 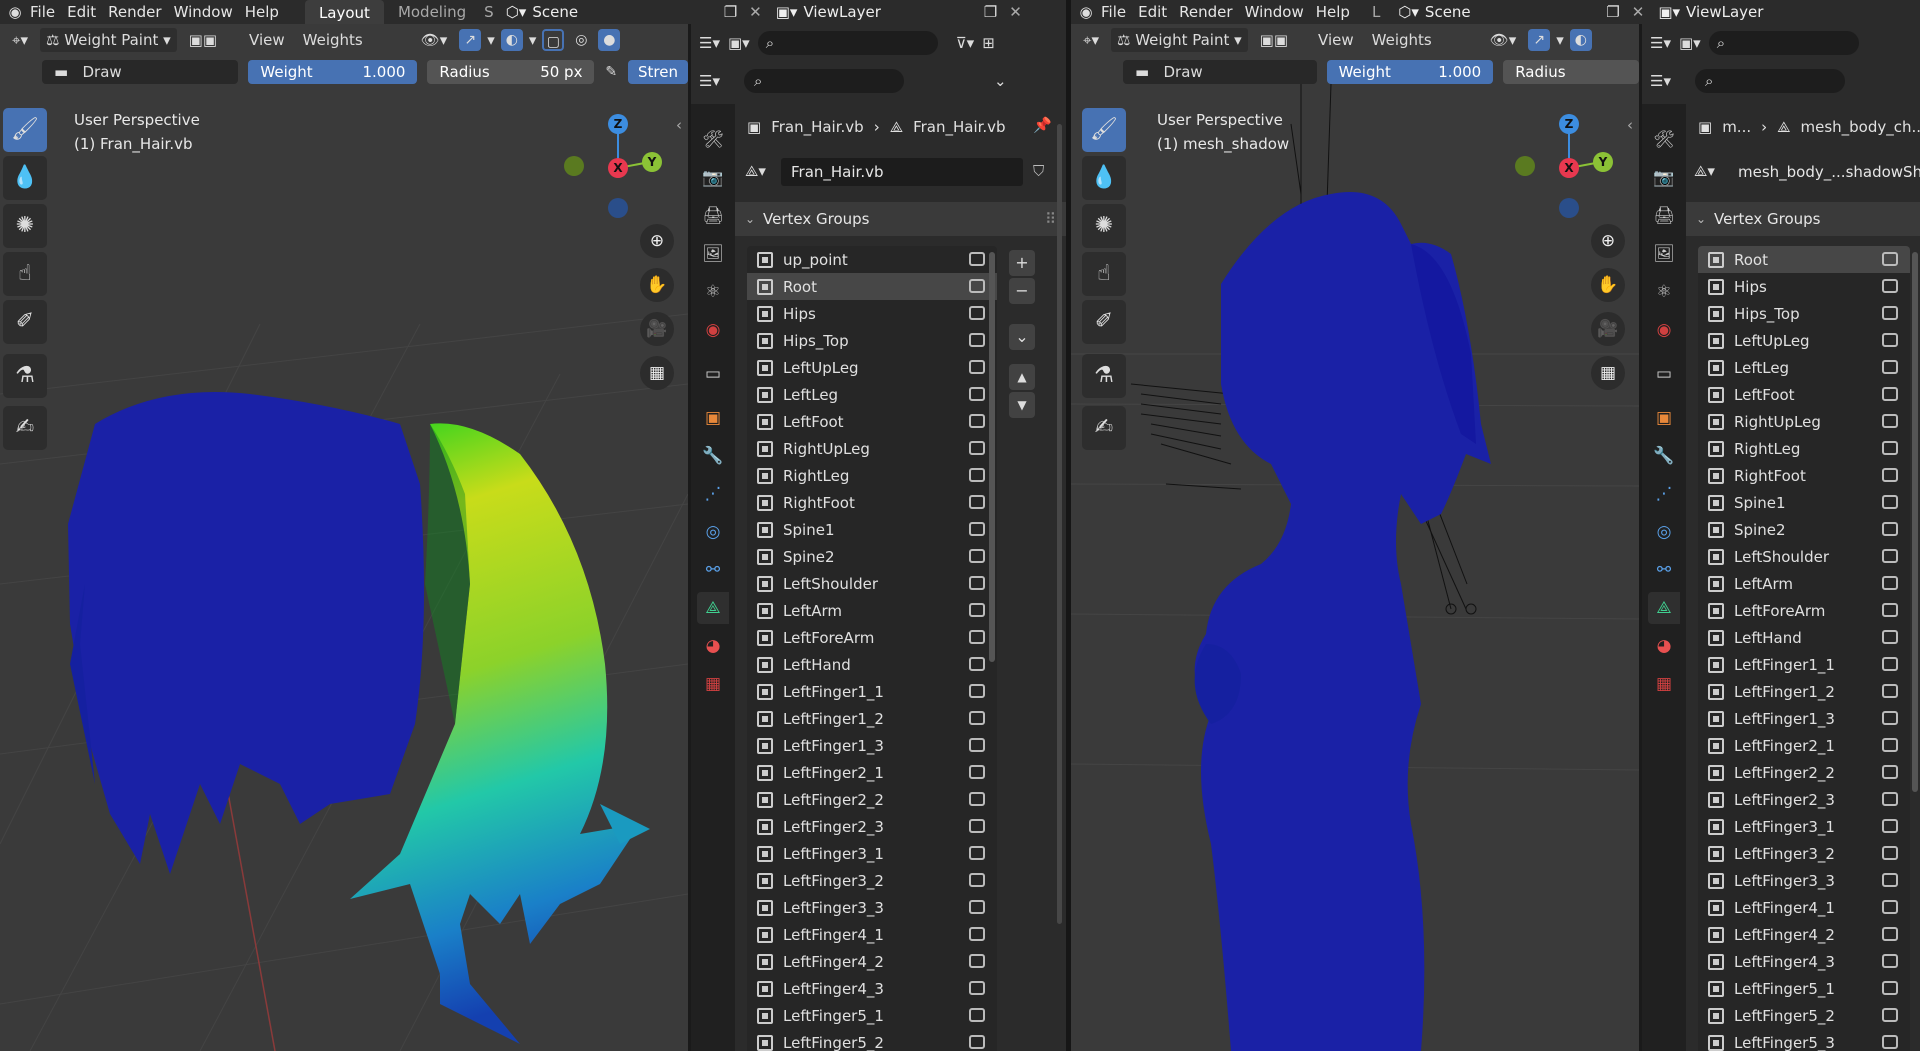 What do you see at coordinates (1211, 12) in the screenshot?
I see `menu-render: Render` at bounding box center [1211, 12].